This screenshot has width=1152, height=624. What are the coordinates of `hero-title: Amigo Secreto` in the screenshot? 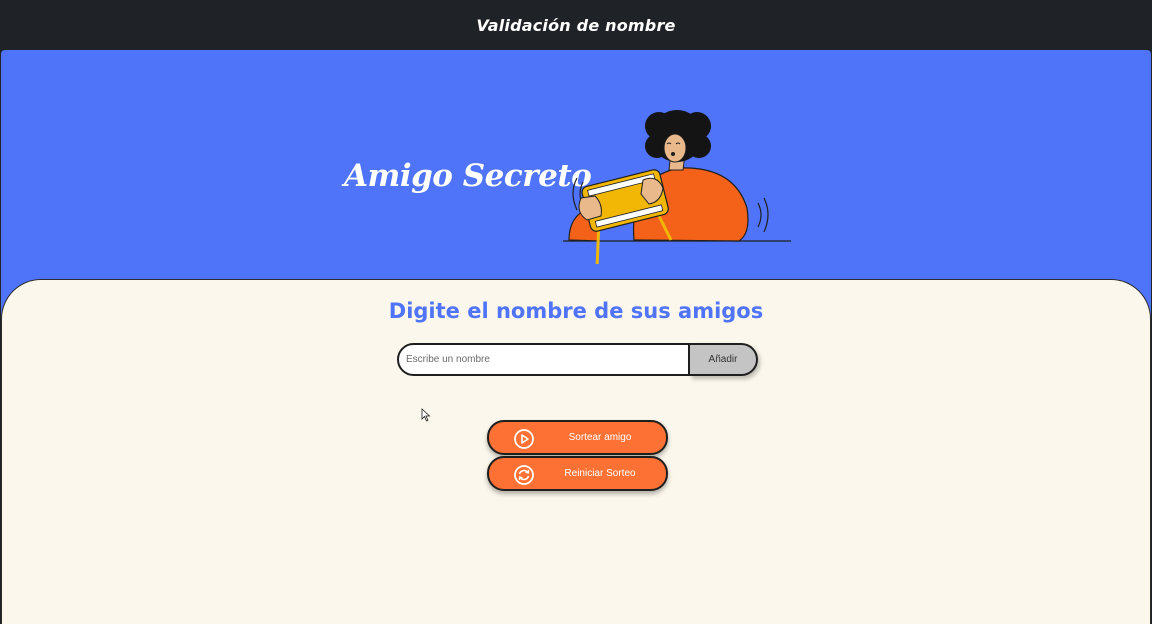 It's located at (468, 176).